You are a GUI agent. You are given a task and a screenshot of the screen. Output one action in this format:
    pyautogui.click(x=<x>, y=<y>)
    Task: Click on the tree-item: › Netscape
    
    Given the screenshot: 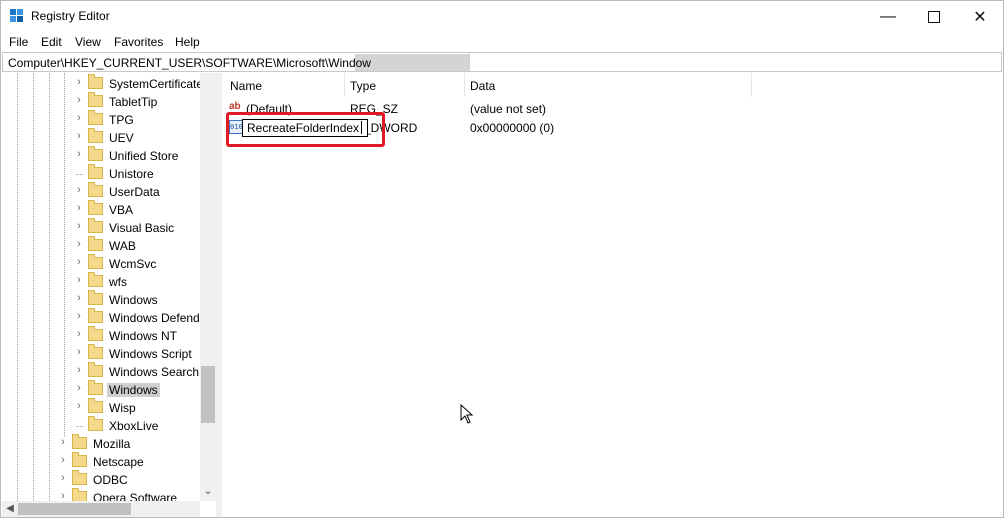 What is the action you would take?
    pyautogui.click(x=102, y=461)
    